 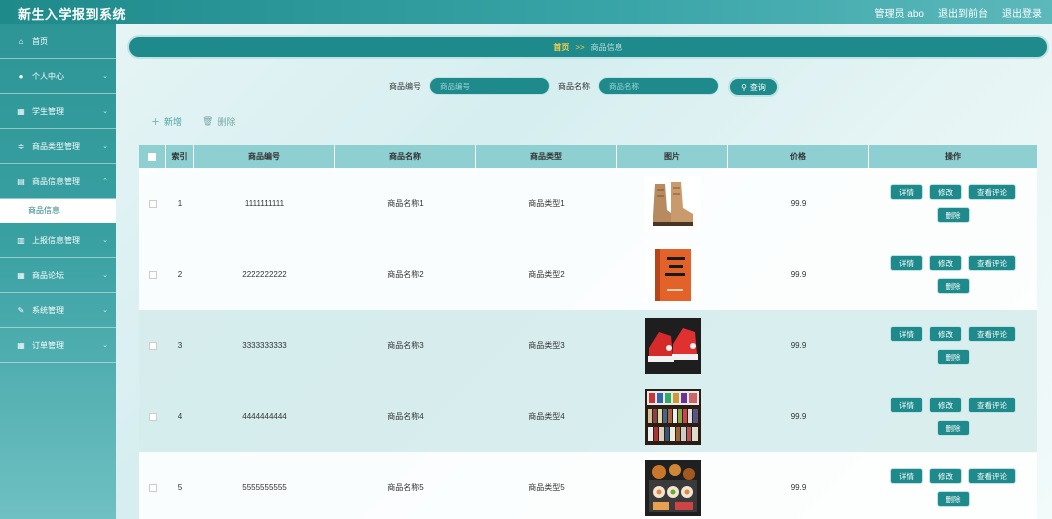 I want to click on header-checkbox-cell, so click(x=152, y=156).